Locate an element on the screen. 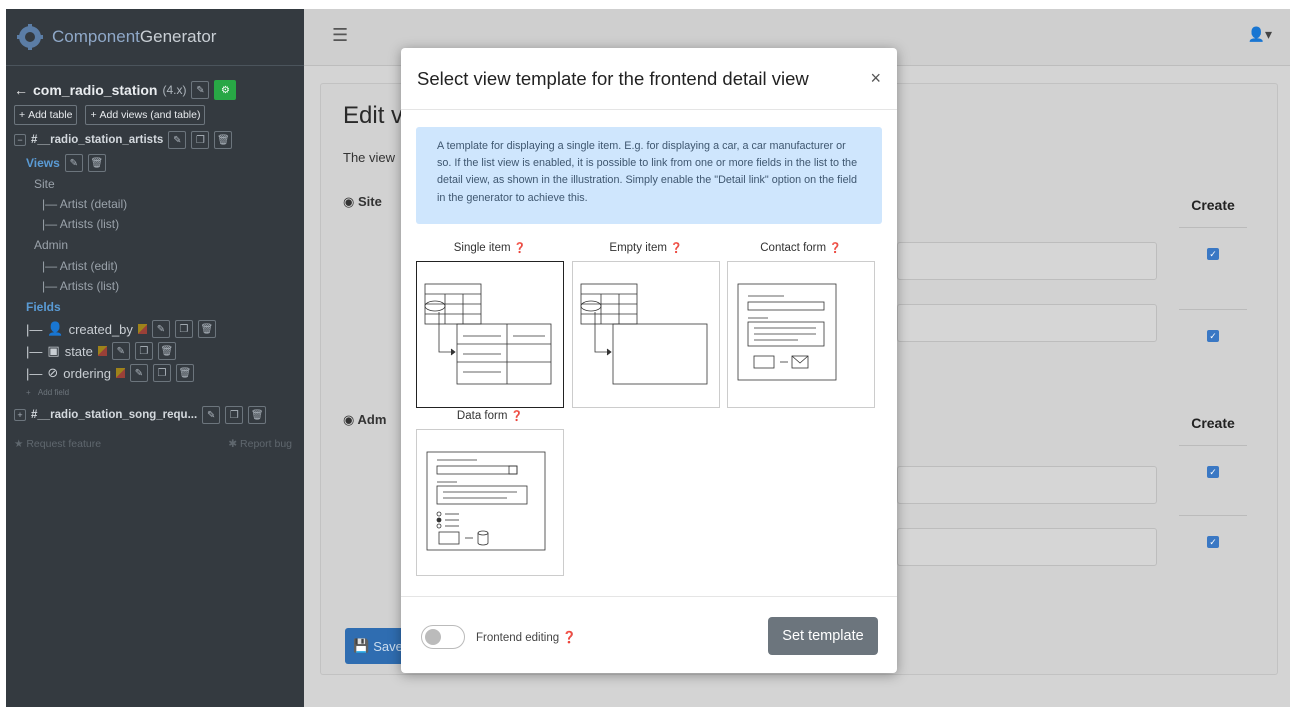 The width and height of the screenshot is (1290, 707). add-views-button: + Add views (and table) is located at coordinates (145, 115).